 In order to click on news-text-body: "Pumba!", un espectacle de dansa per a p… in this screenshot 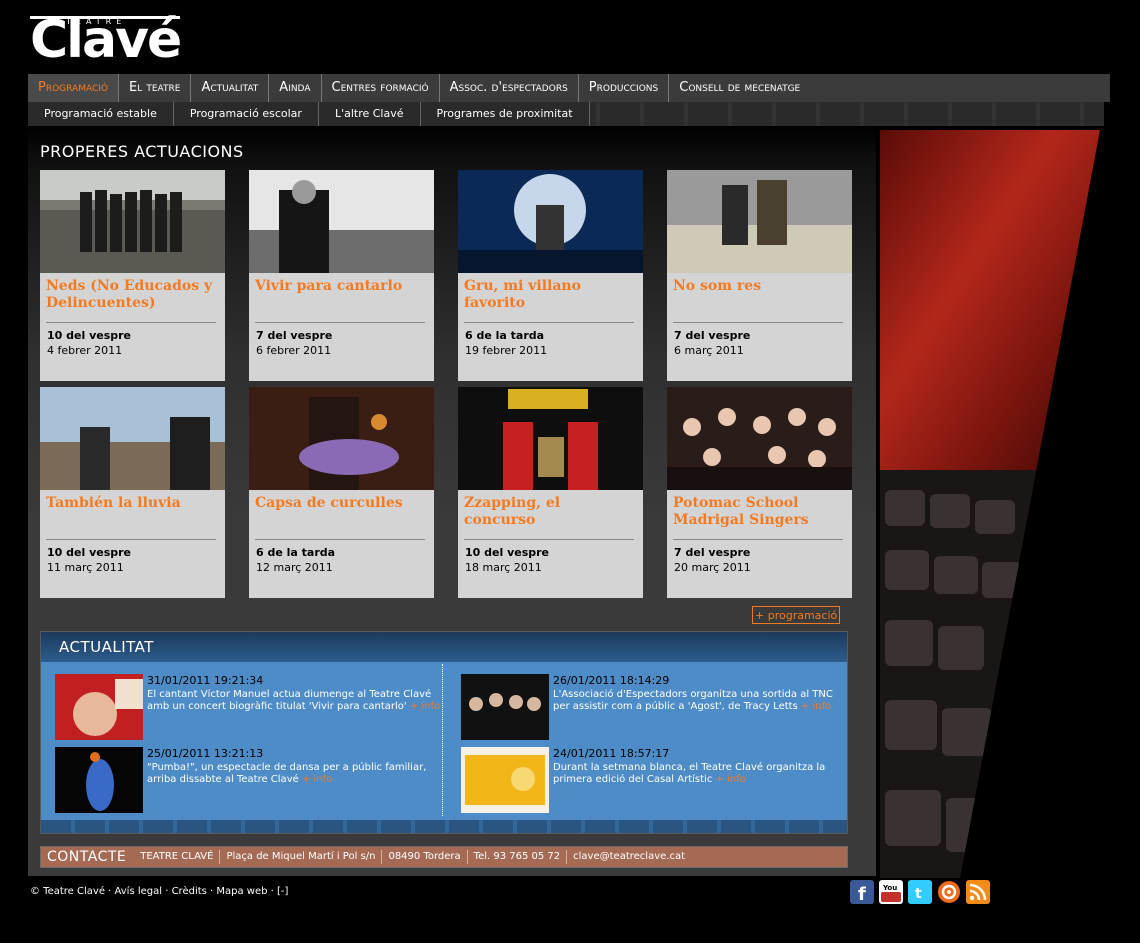, I will do `click(287, 773)`.